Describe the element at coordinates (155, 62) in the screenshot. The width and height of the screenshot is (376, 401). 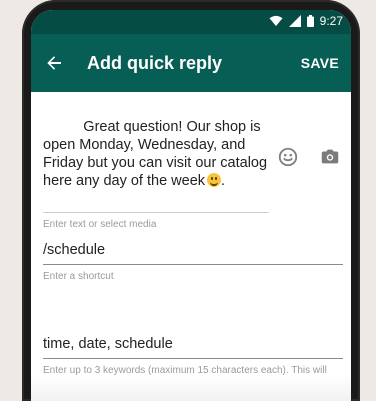
I see `page-title: Add quick reply` at that location.